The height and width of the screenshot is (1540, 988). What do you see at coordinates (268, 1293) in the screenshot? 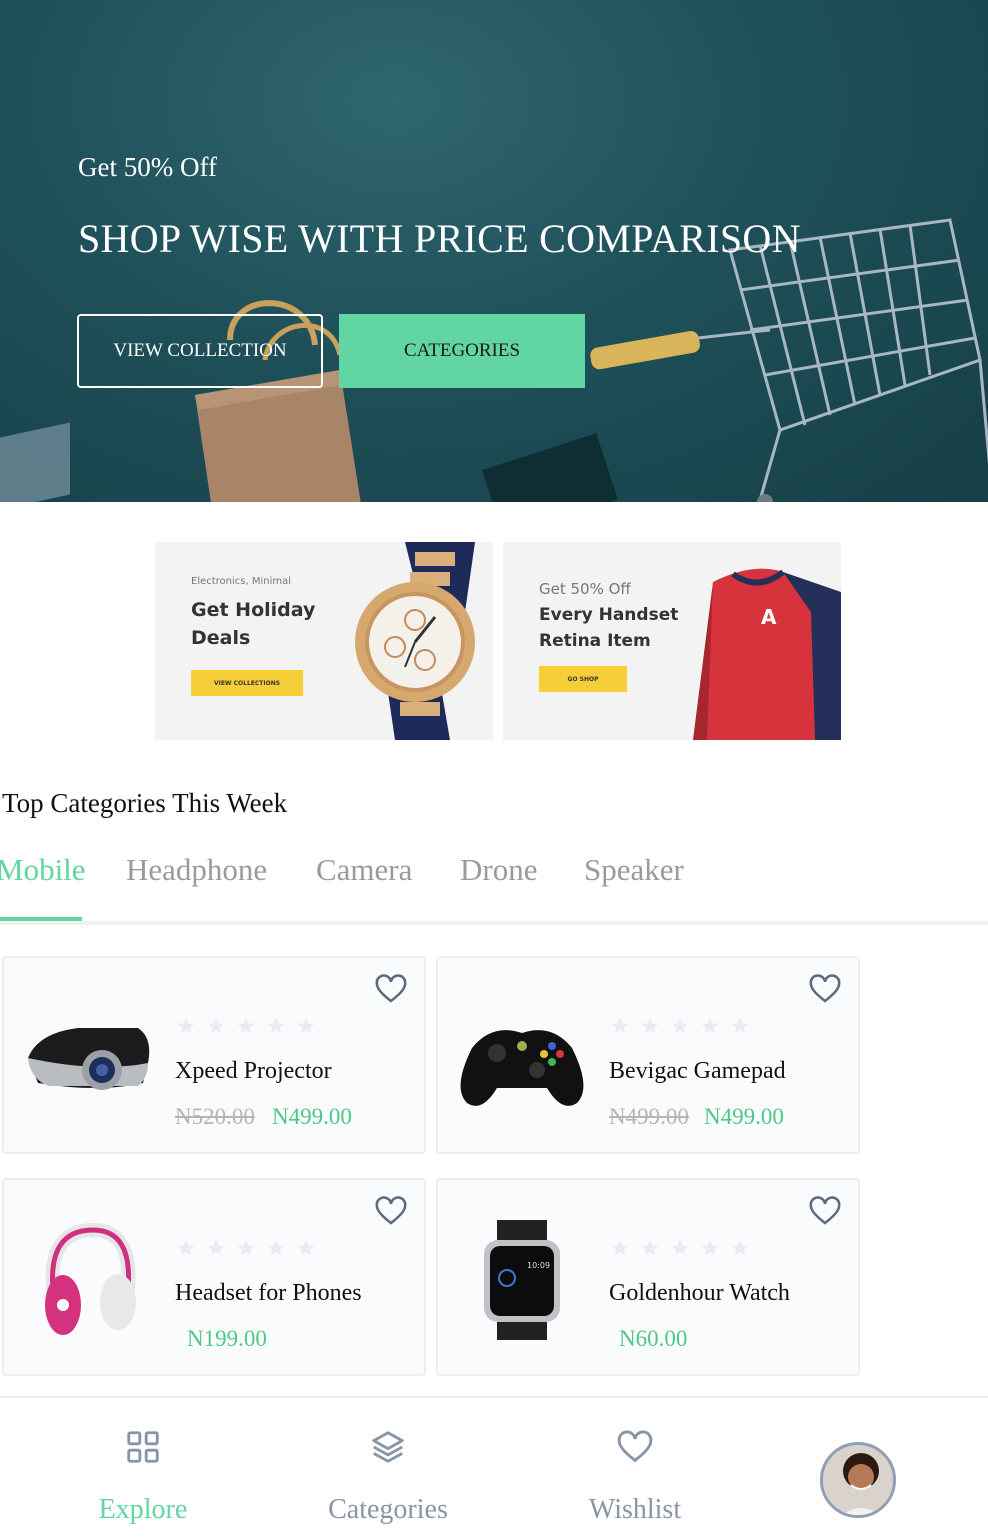
I see `product-name: Headset for Phones` at bounding box center [268, 1293].